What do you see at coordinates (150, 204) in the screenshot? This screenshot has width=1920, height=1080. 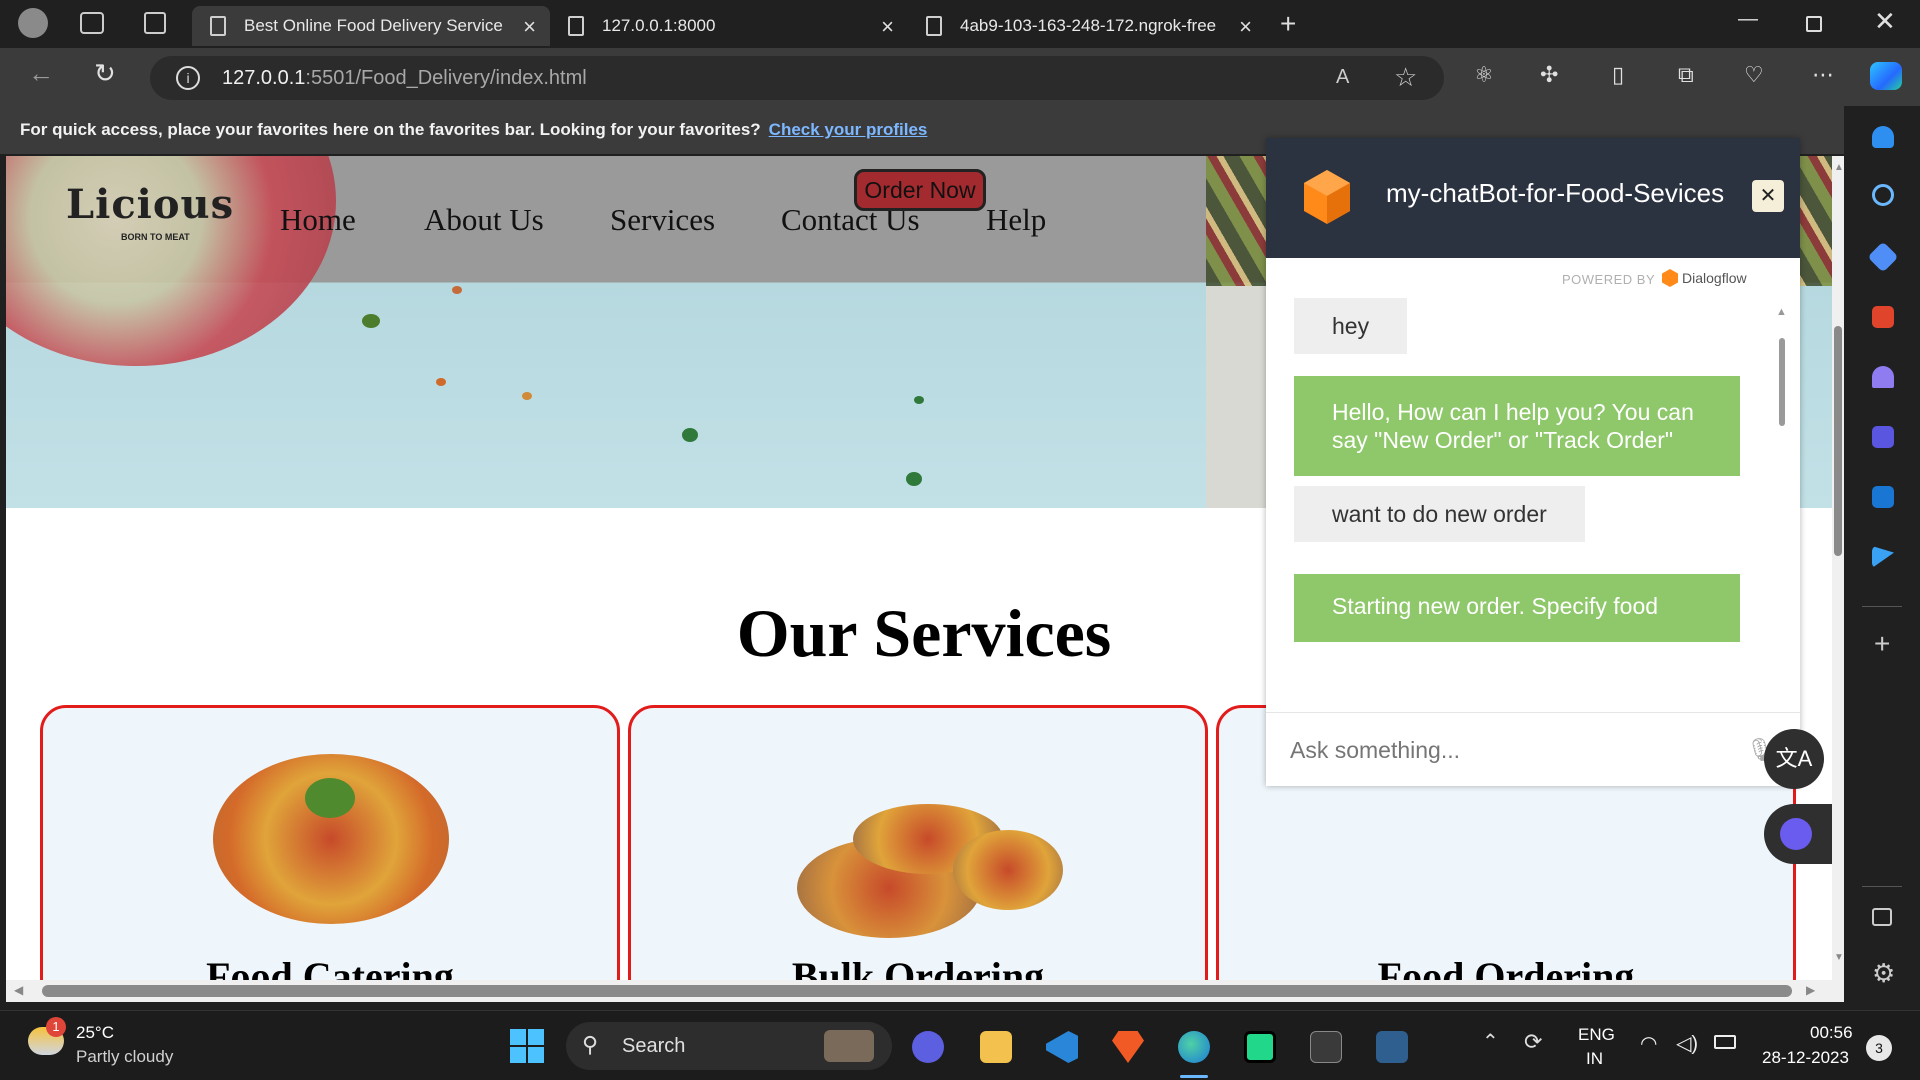 I see `site-logo: Licious` at bounding box center [150, 204].